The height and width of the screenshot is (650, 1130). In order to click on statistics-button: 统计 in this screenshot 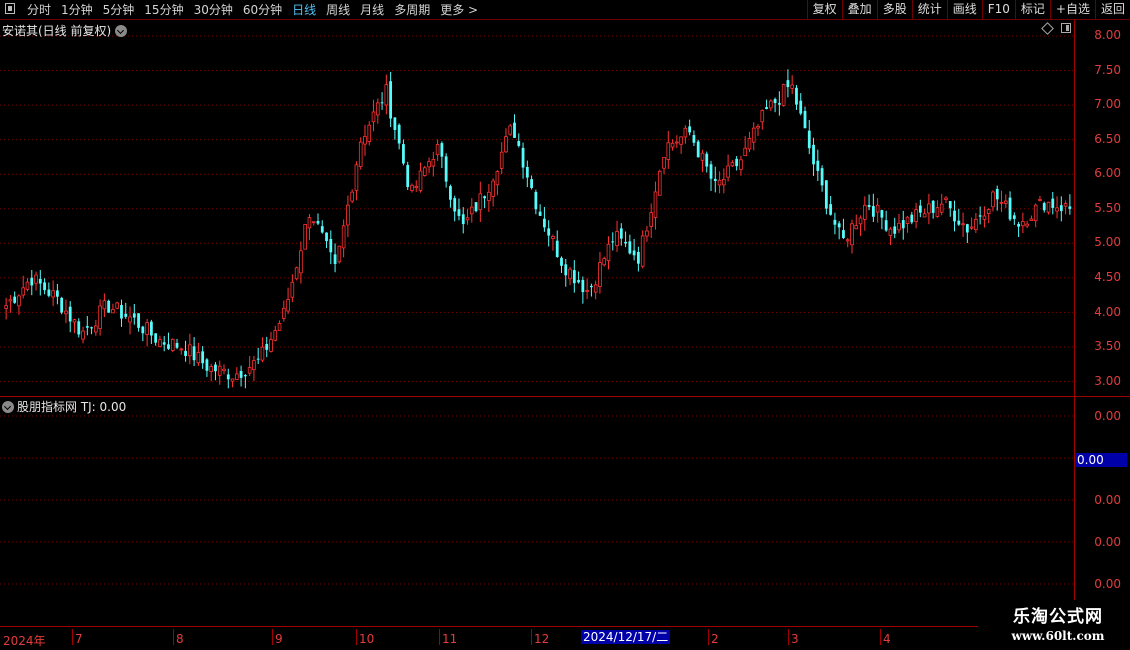, I will do `click(929, 9)`.